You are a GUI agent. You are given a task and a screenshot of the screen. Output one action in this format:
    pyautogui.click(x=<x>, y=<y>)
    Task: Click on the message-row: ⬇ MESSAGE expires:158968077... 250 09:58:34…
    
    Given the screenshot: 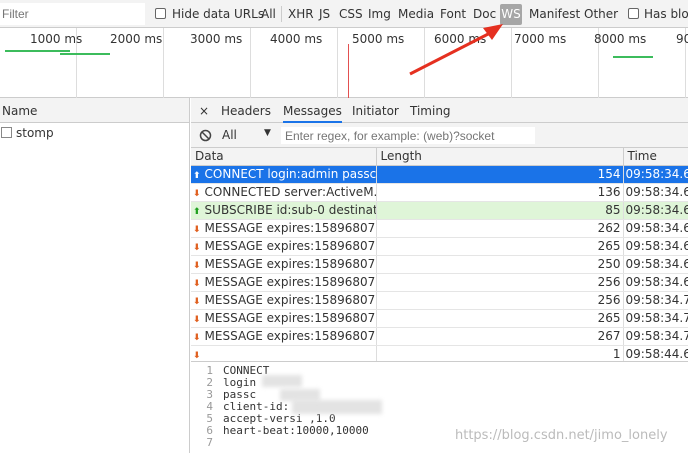 What is the action you would take?
    pyautogui.click(x=439, y=264)
    